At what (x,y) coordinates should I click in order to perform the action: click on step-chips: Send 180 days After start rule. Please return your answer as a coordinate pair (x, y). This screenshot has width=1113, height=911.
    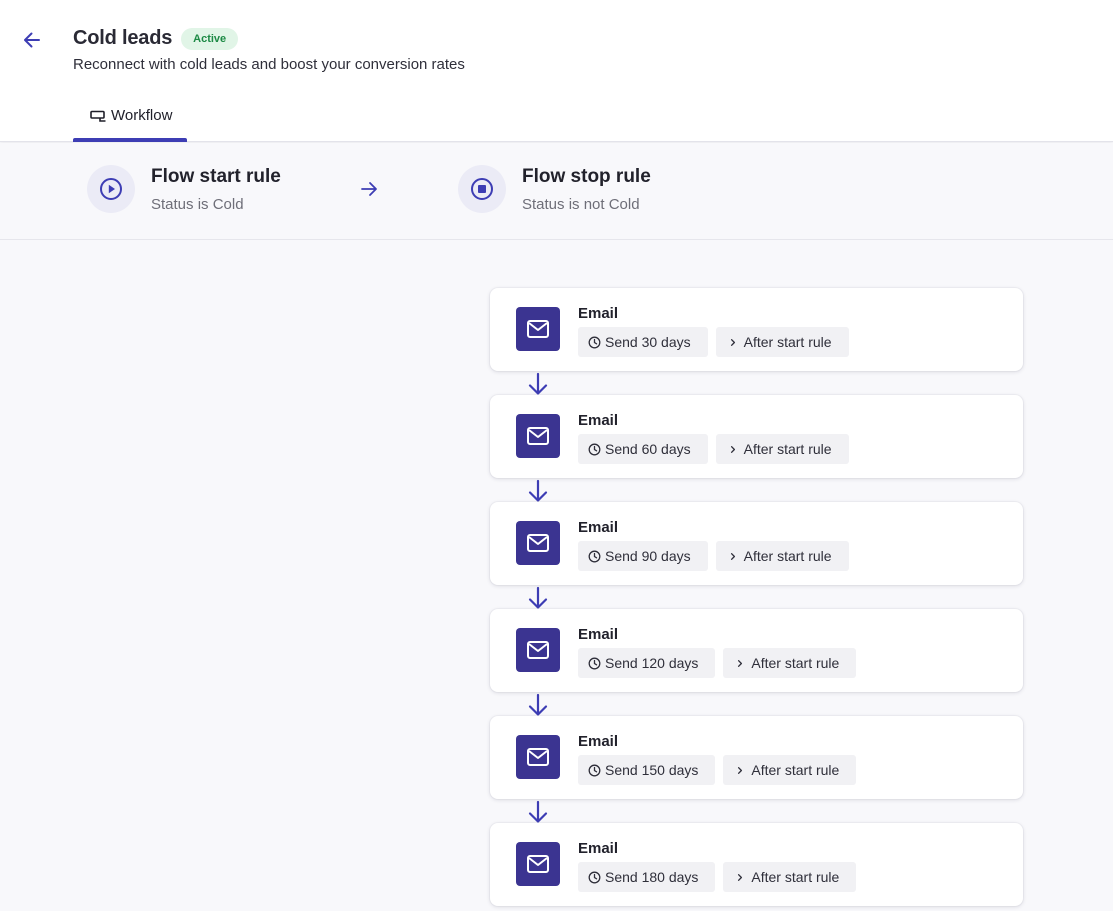
    Looking at the image, I should click on (721, 877).